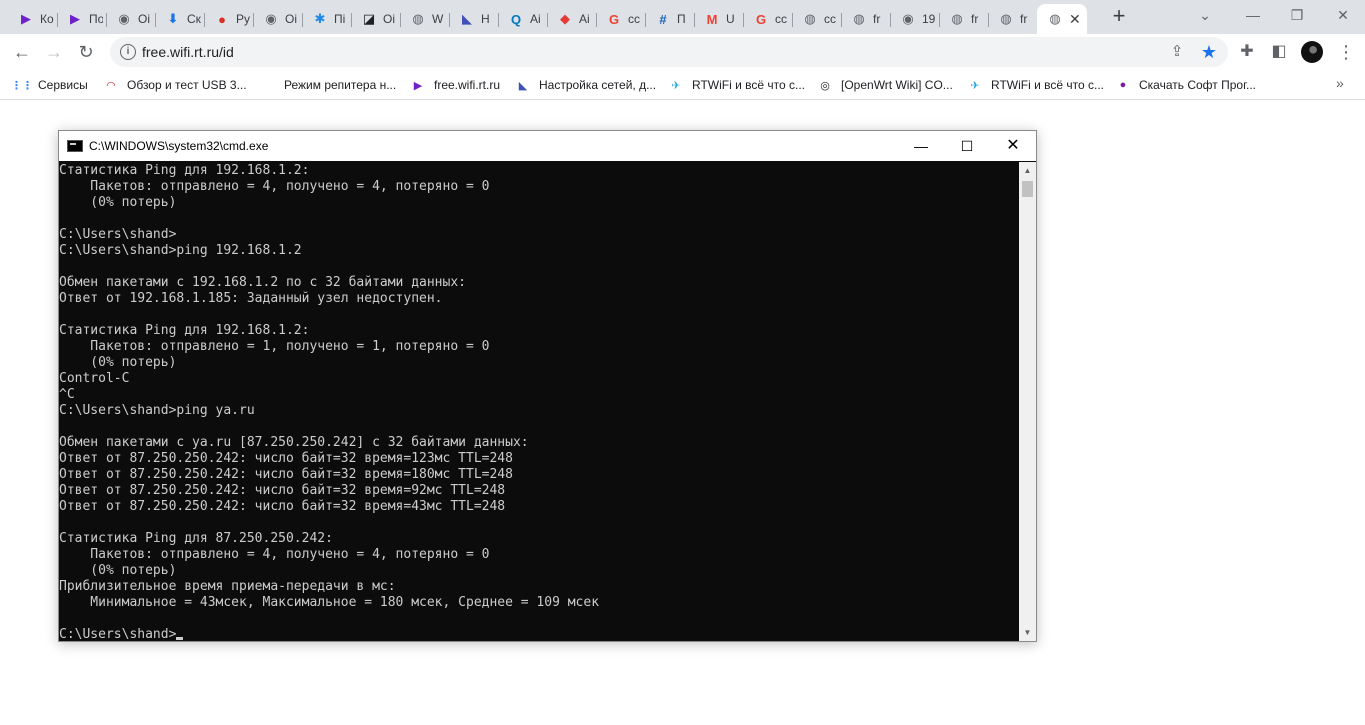 The height and width of the screenshot is (725, 1365). What do you see at coordinates (118, 362) in the screenshot?
I see `console-line: (0% потерь)` at bounding box center [118, 362].